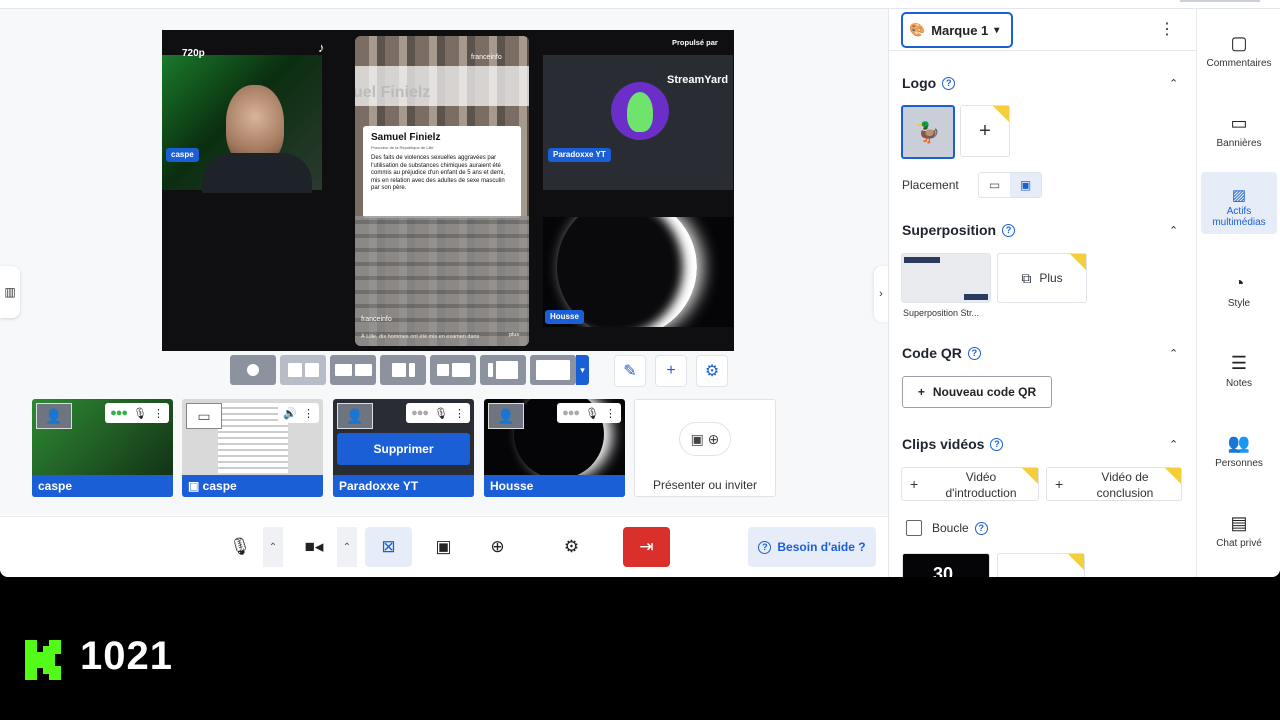 The image size is (1280, 720). I want to click on rail-people: 👥 Personnes, so click(1239, 451).